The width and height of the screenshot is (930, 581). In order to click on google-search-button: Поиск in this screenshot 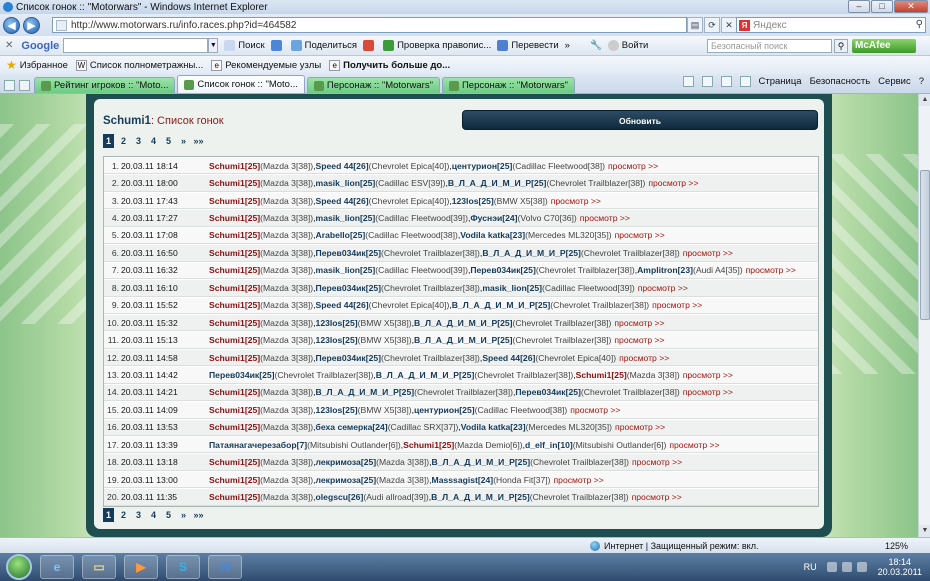, I will do `click(244, 45)`.